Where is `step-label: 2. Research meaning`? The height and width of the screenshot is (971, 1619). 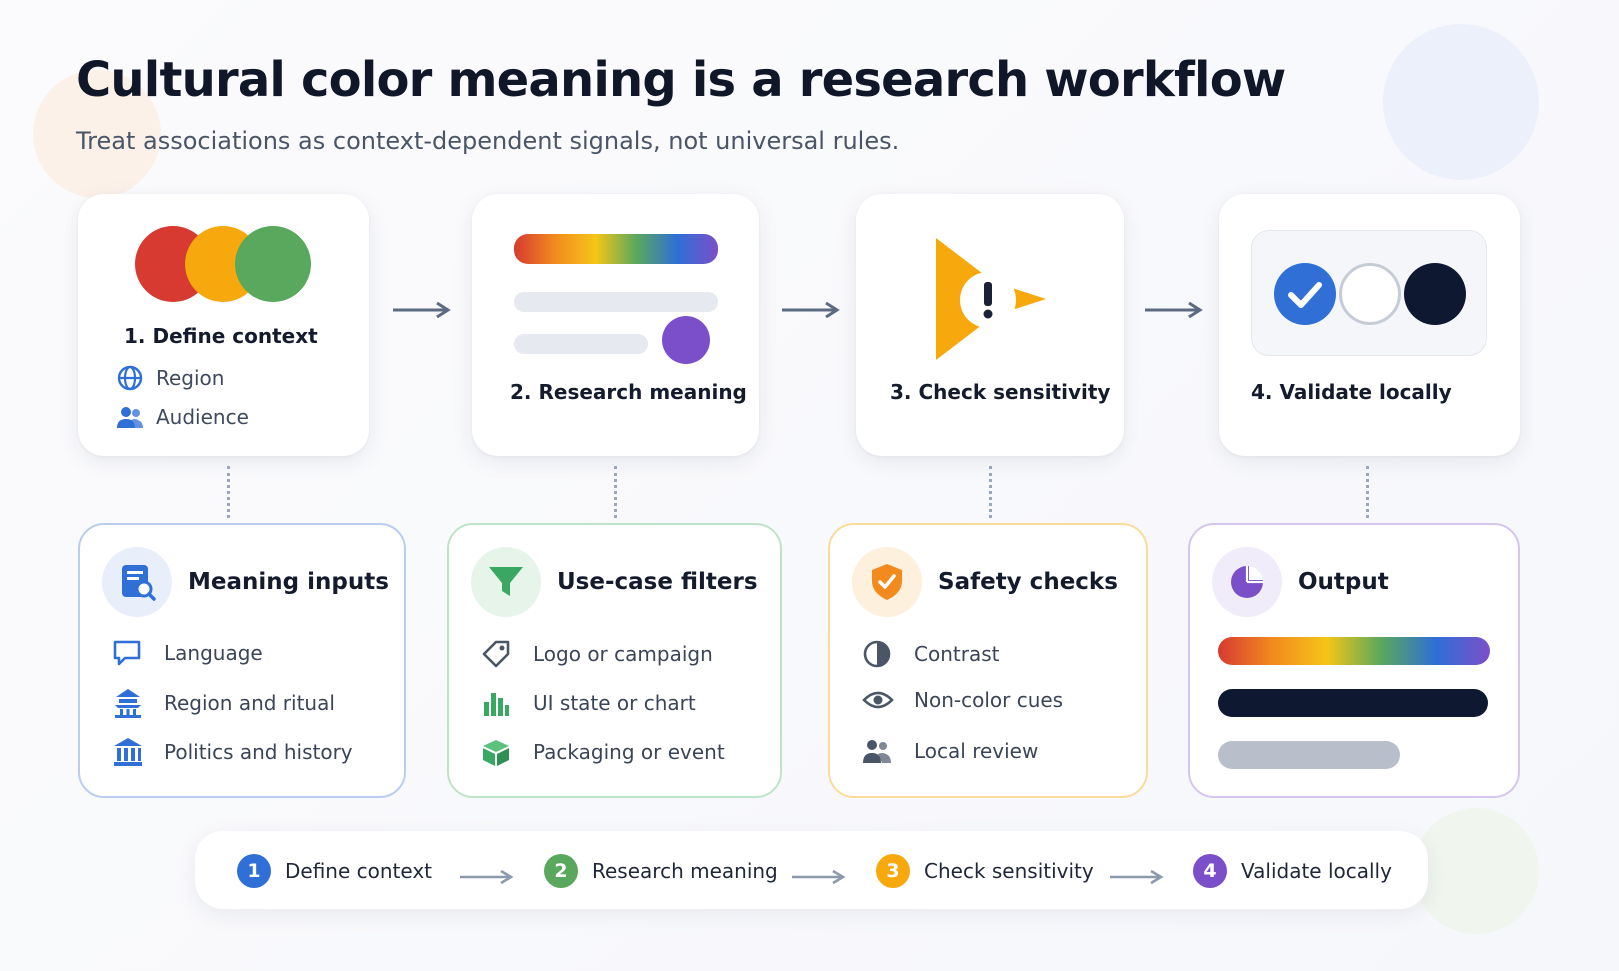 step-label: 2. Research meaning is located at coordinates (628, 392).